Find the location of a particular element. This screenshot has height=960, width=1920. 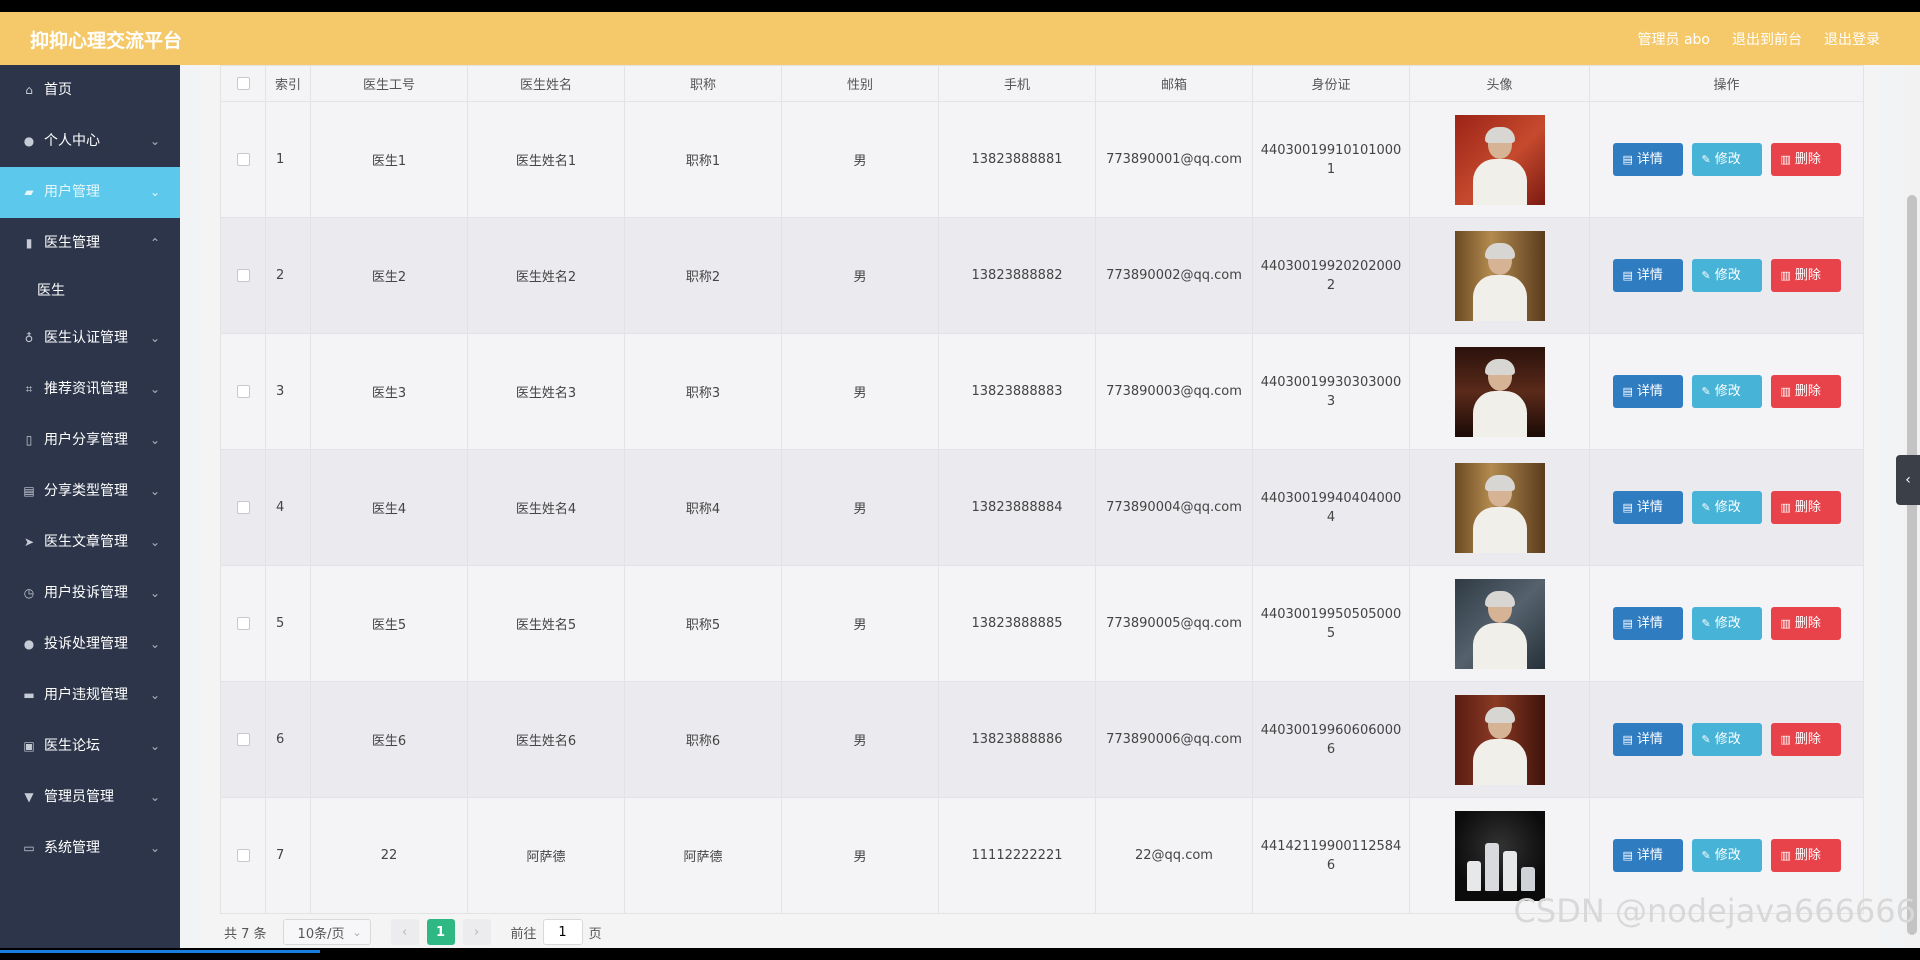

sidebar-item-recommended-news: ⌗ 推荐资讯管理 ⌄ is located at coordinates (90, 389).